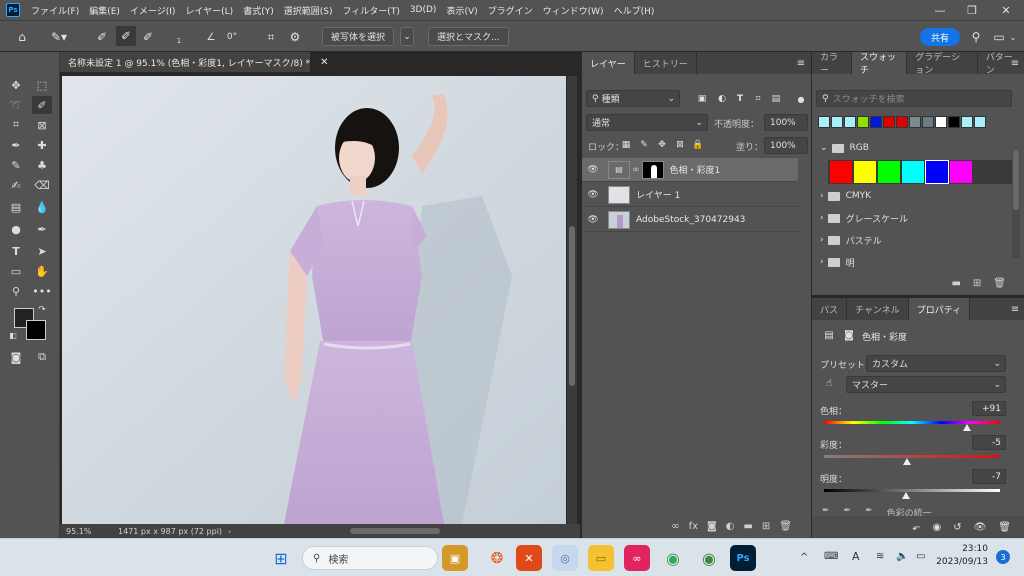 Image resolution: width=1024 pixels, height=576 pixels. What do you see at coordinates (637, 558) in the screenshot?
I see `creative-cloud-icon: ∞` at bounding box center [637, 558].